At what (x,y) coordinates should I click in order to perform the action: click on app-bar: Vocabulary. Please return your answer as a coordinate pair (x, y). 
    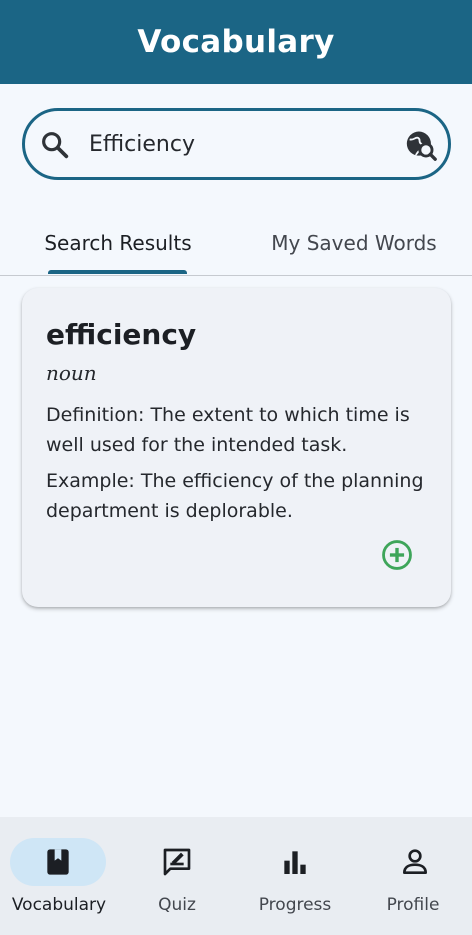
    Looking at the image, I should click on (236, 42).